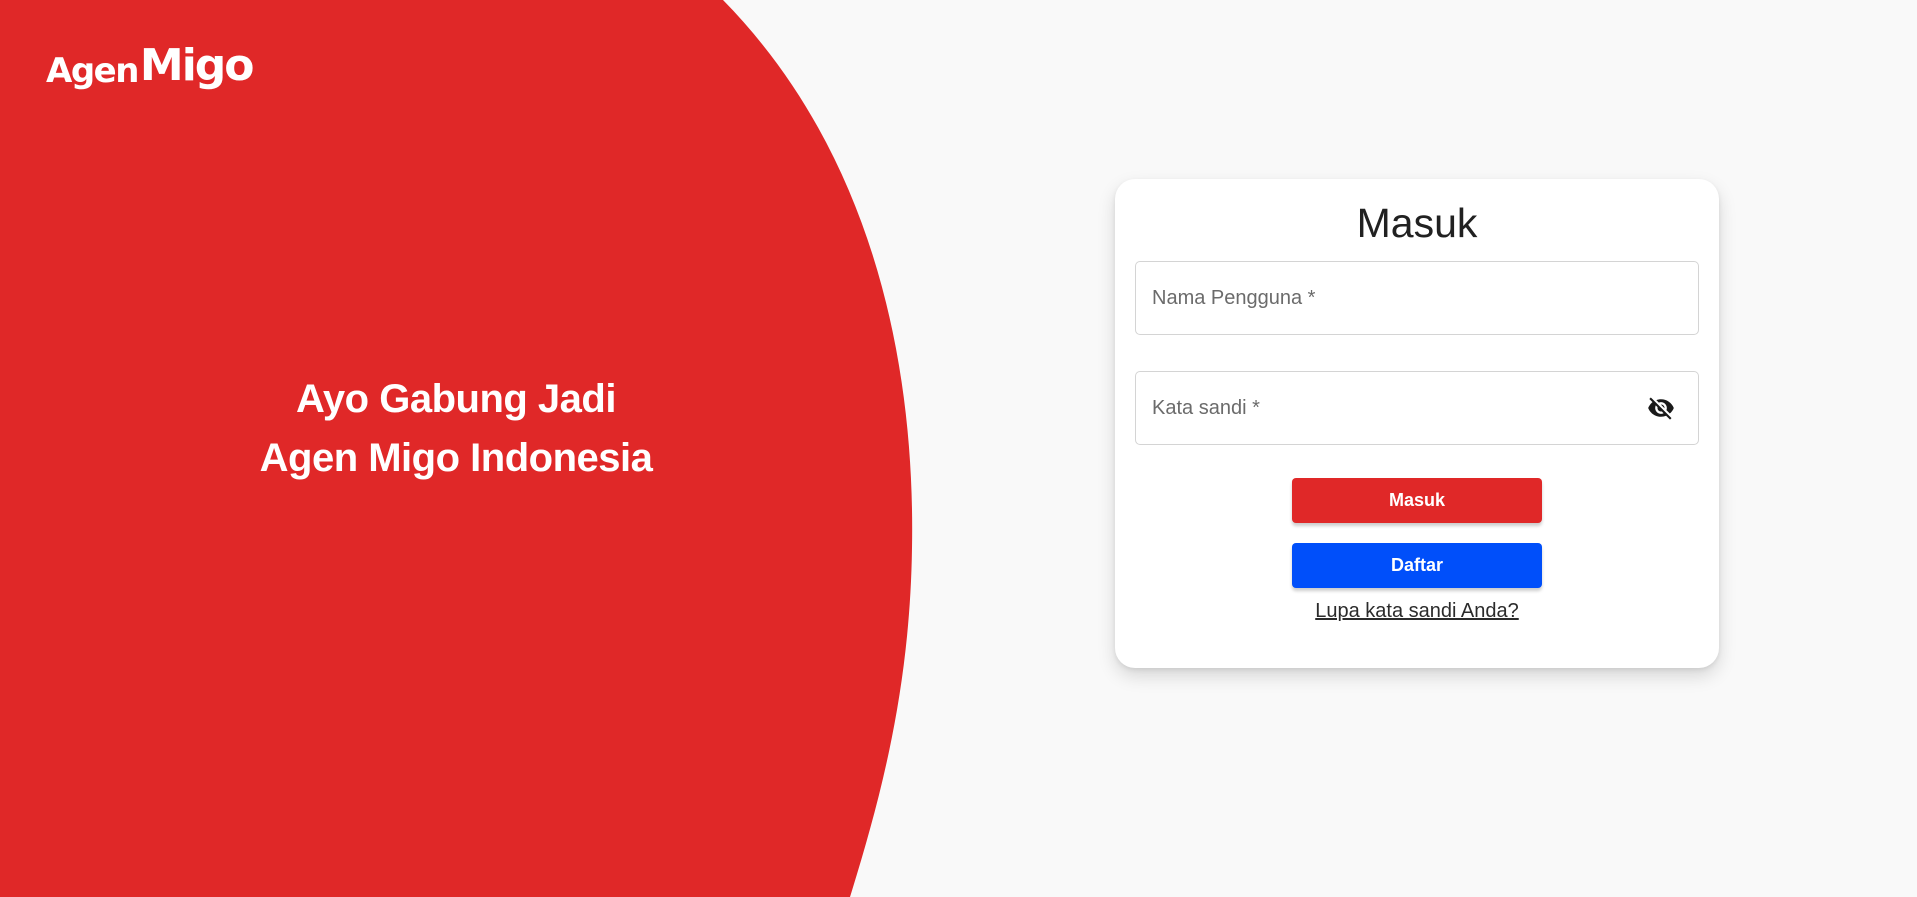 Image resolution: width=1917 pixels, height=897 pixels. What do you see at coordinates (1661, 408) in the screenshot?
I see `eye-off-icon` at bounding box center [1661, 408].